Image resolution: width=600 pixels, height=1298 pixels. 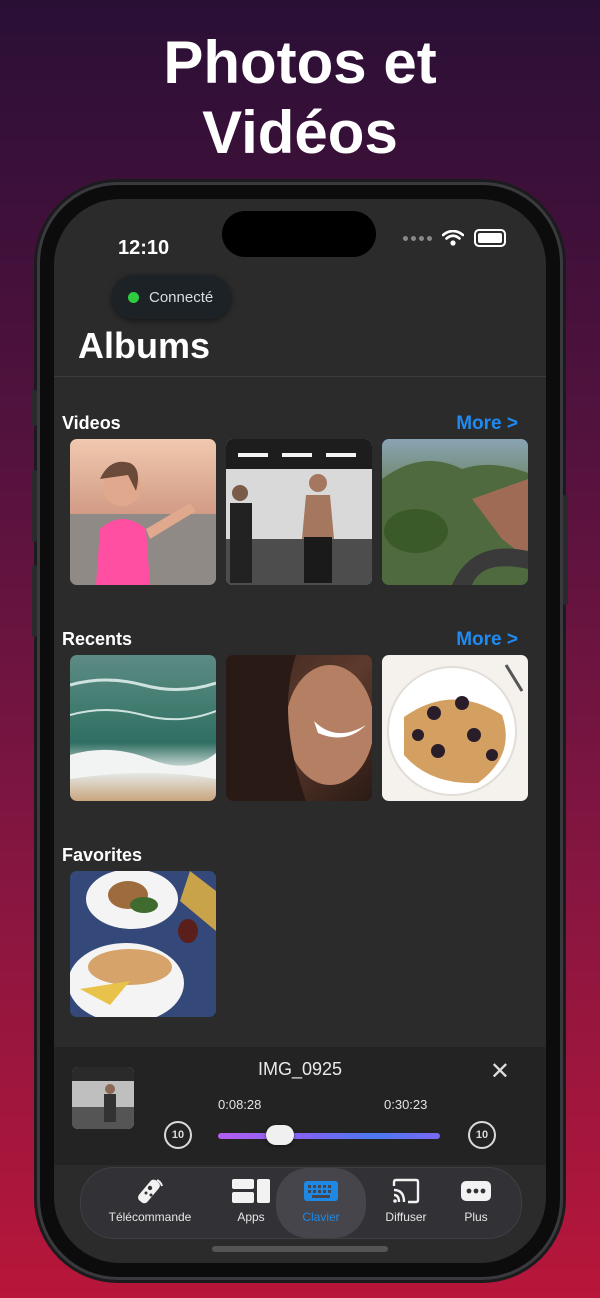 I want to click on tab-label-plus: Plus, so click(x=476, y=1217).